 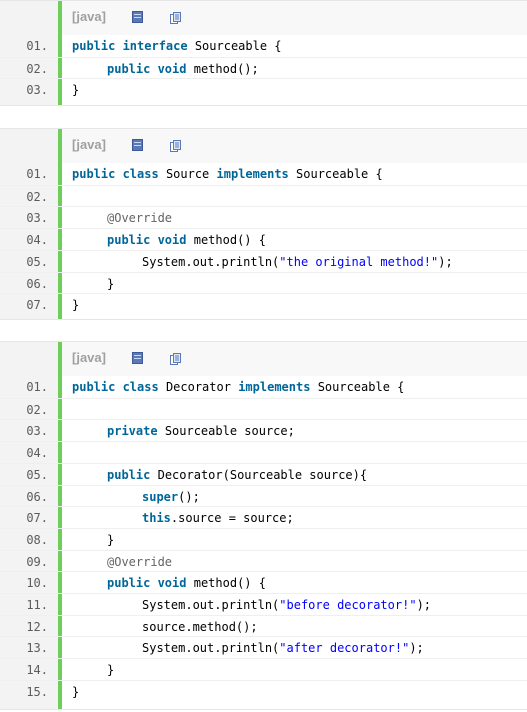 I want to click on line-number: 07., so click(x=37, y=305).